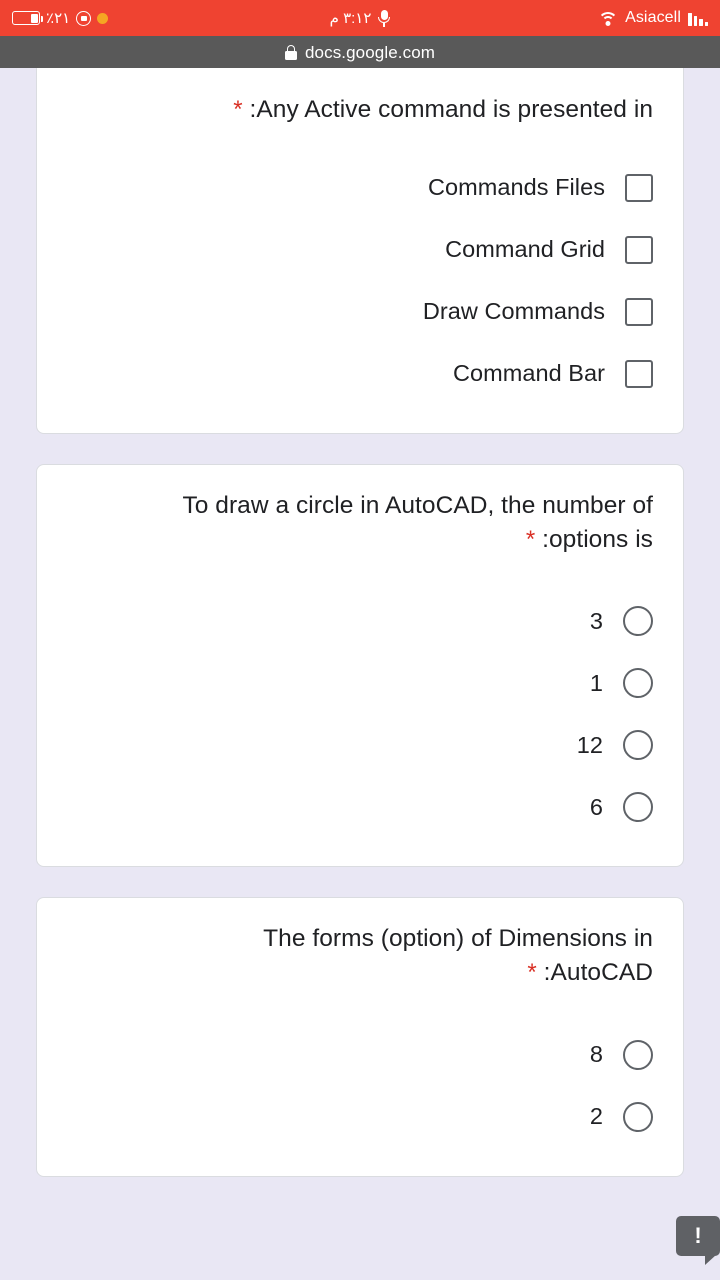 The image size is (720, 1280). I want to click on option-label: 12, so click(589, 744).